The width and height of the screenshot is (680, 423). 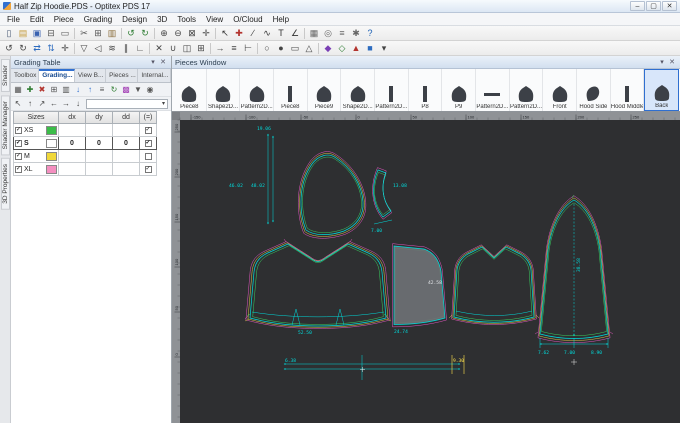 What do you see at coordinates (239, 33) in the screenshot?
I see `add-point-icon: ✚` at bounding box center [239, 33].